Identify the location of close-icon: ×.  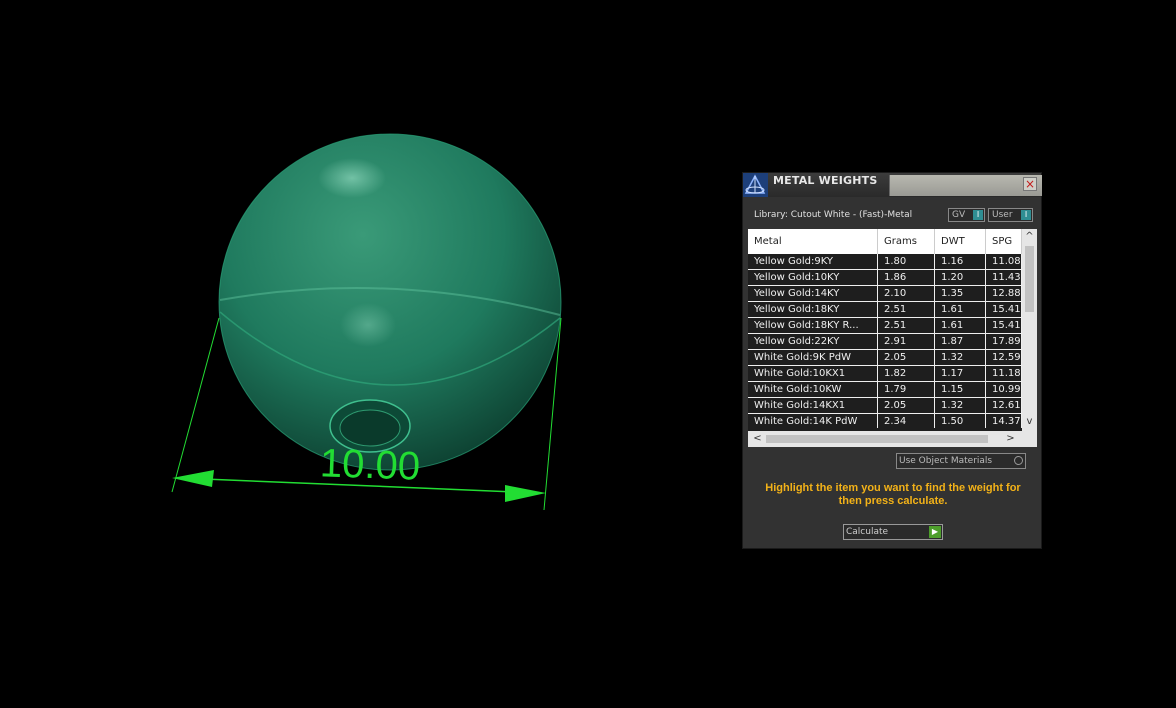
(1030, 184).